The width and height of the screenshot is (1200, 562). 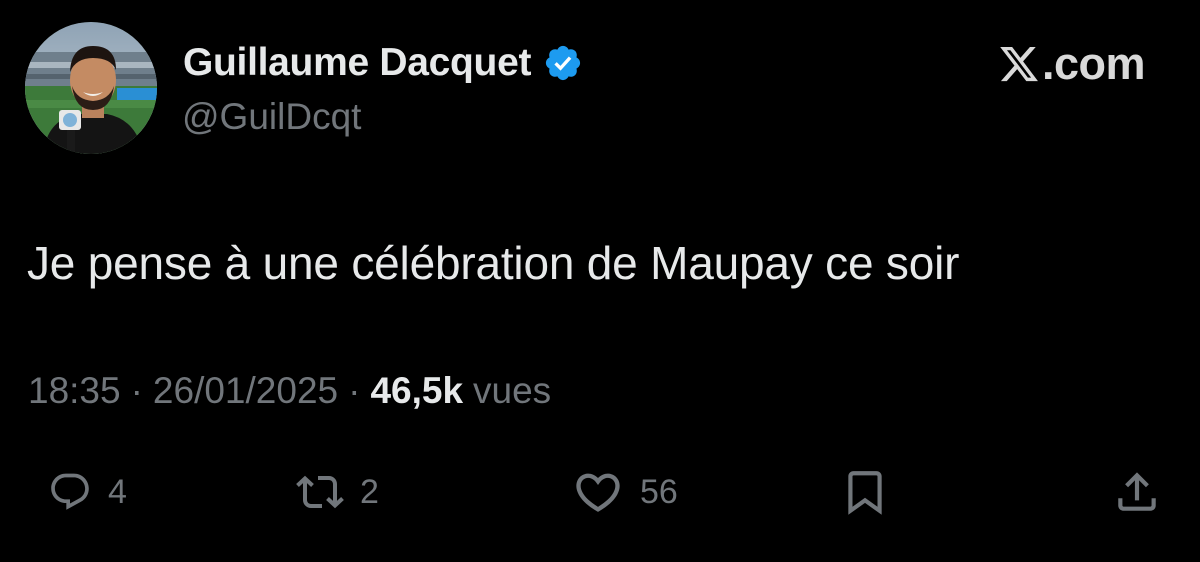 I want to click on reply-button: 4, so click(x=87, y=492).